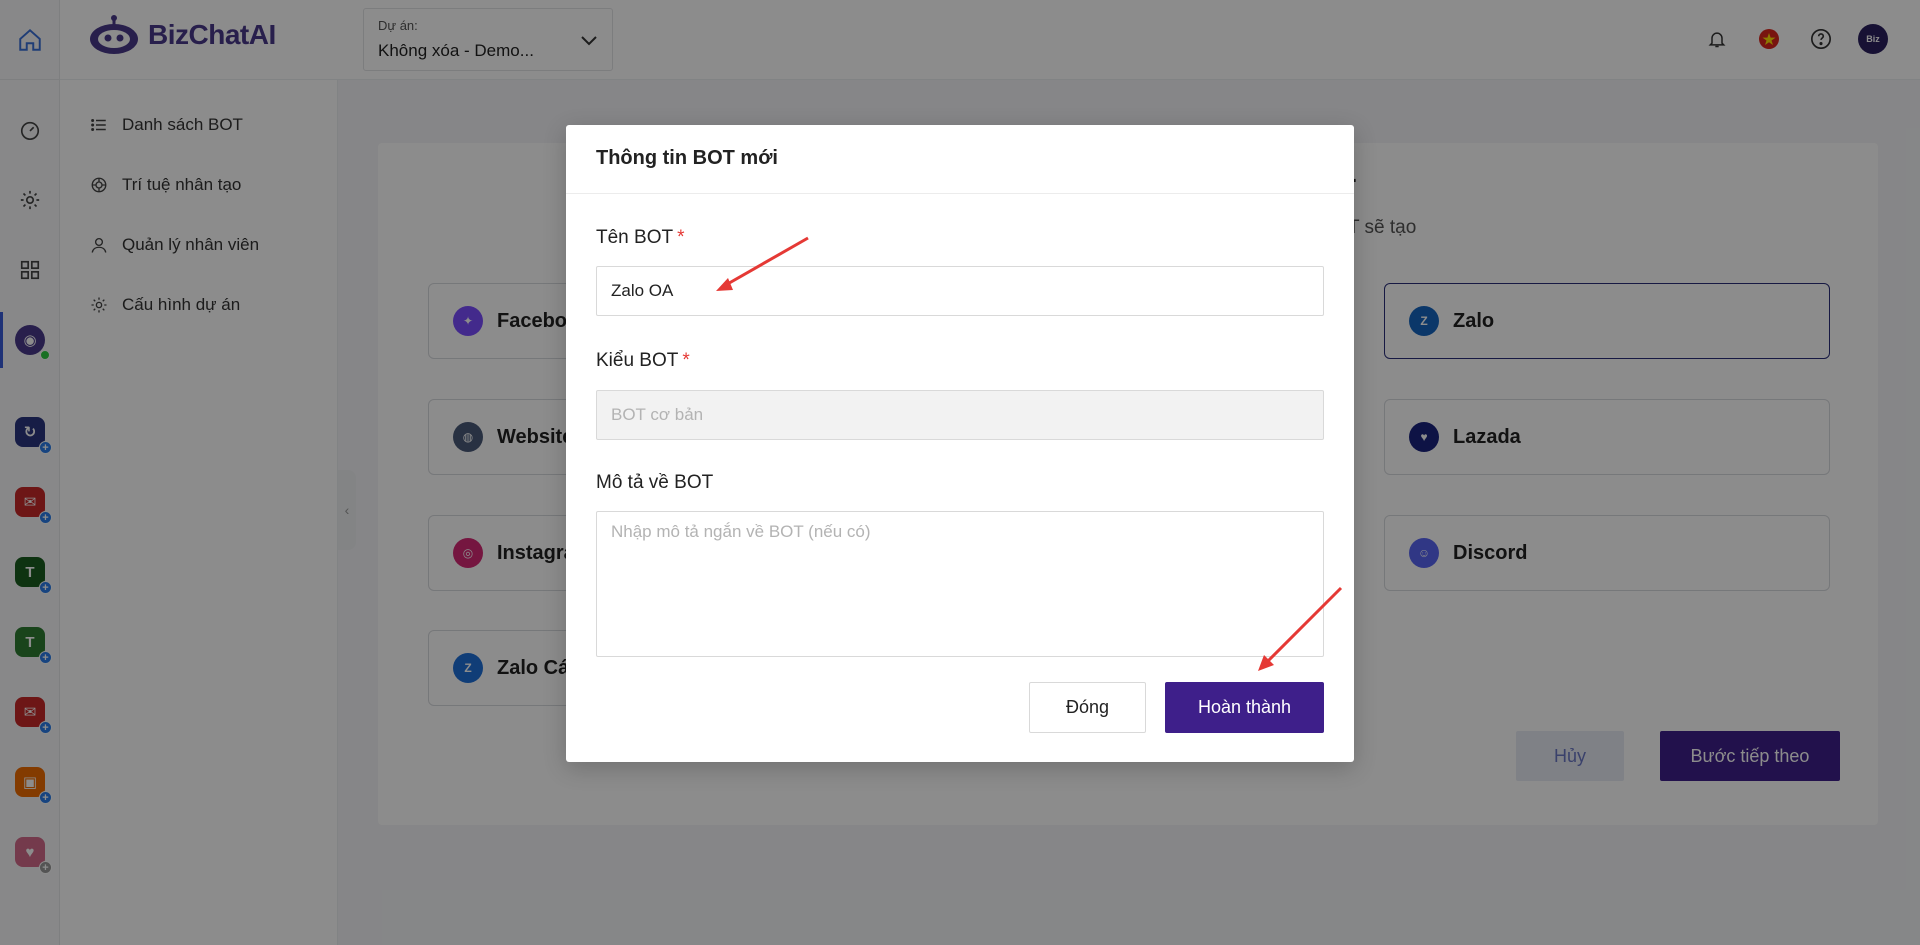 This screenshot has width=1920, height=945. I want to click on bot-type-field, so click(960, 415).